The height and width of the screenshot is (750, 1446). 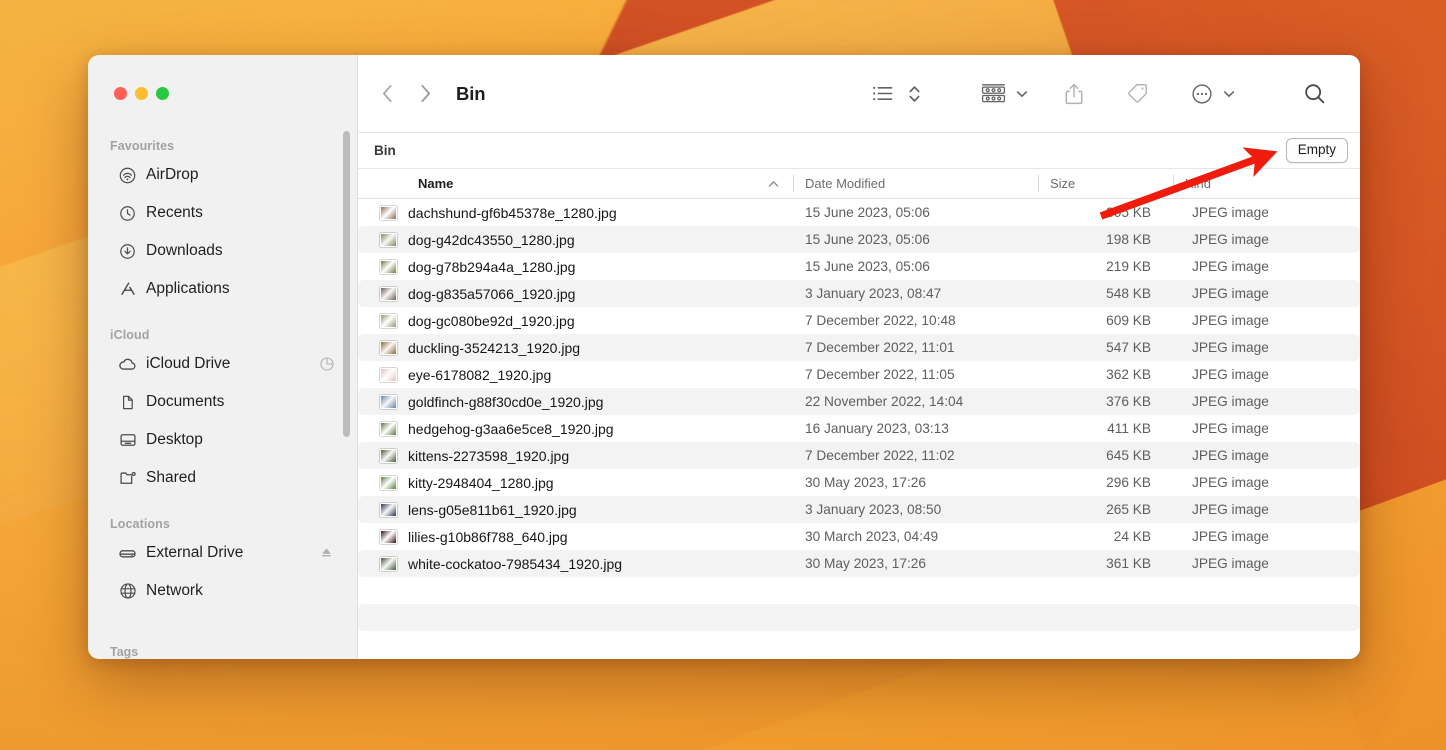 I want to click on path-bar: Bin Empty, so click(x=859, y=151).